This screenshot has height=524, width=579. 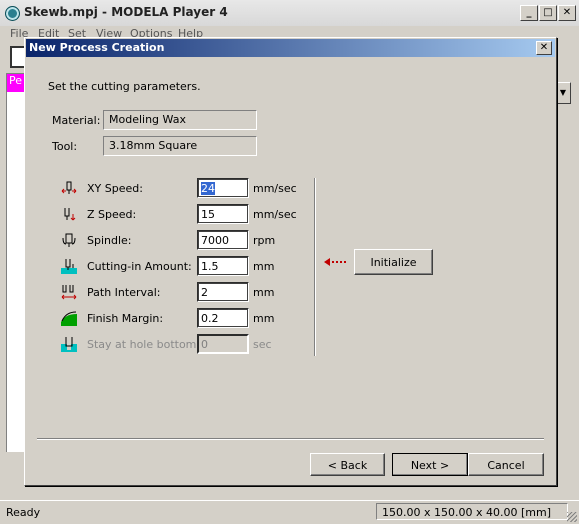 I want to click on xy-speed-unit: mm/sec, so click(x=275, y=188).